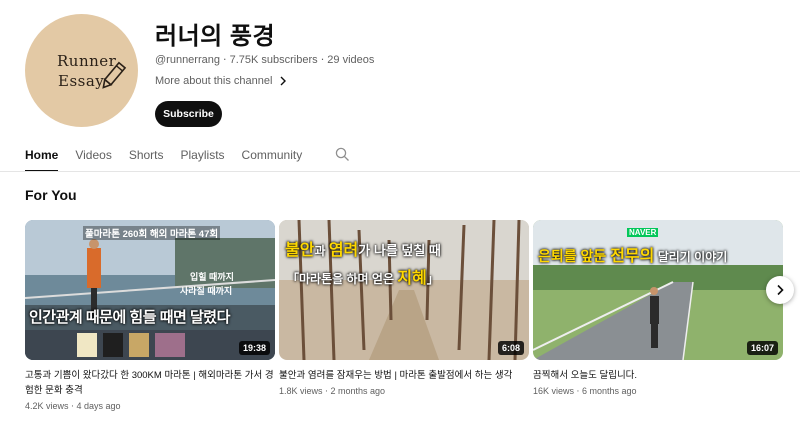 This screenshot has width=800, height=421. What do you see at coordinates (214, 81) in the screenshot?
I see `more-about-label: More about this channel` at bounding box center [214, 81].